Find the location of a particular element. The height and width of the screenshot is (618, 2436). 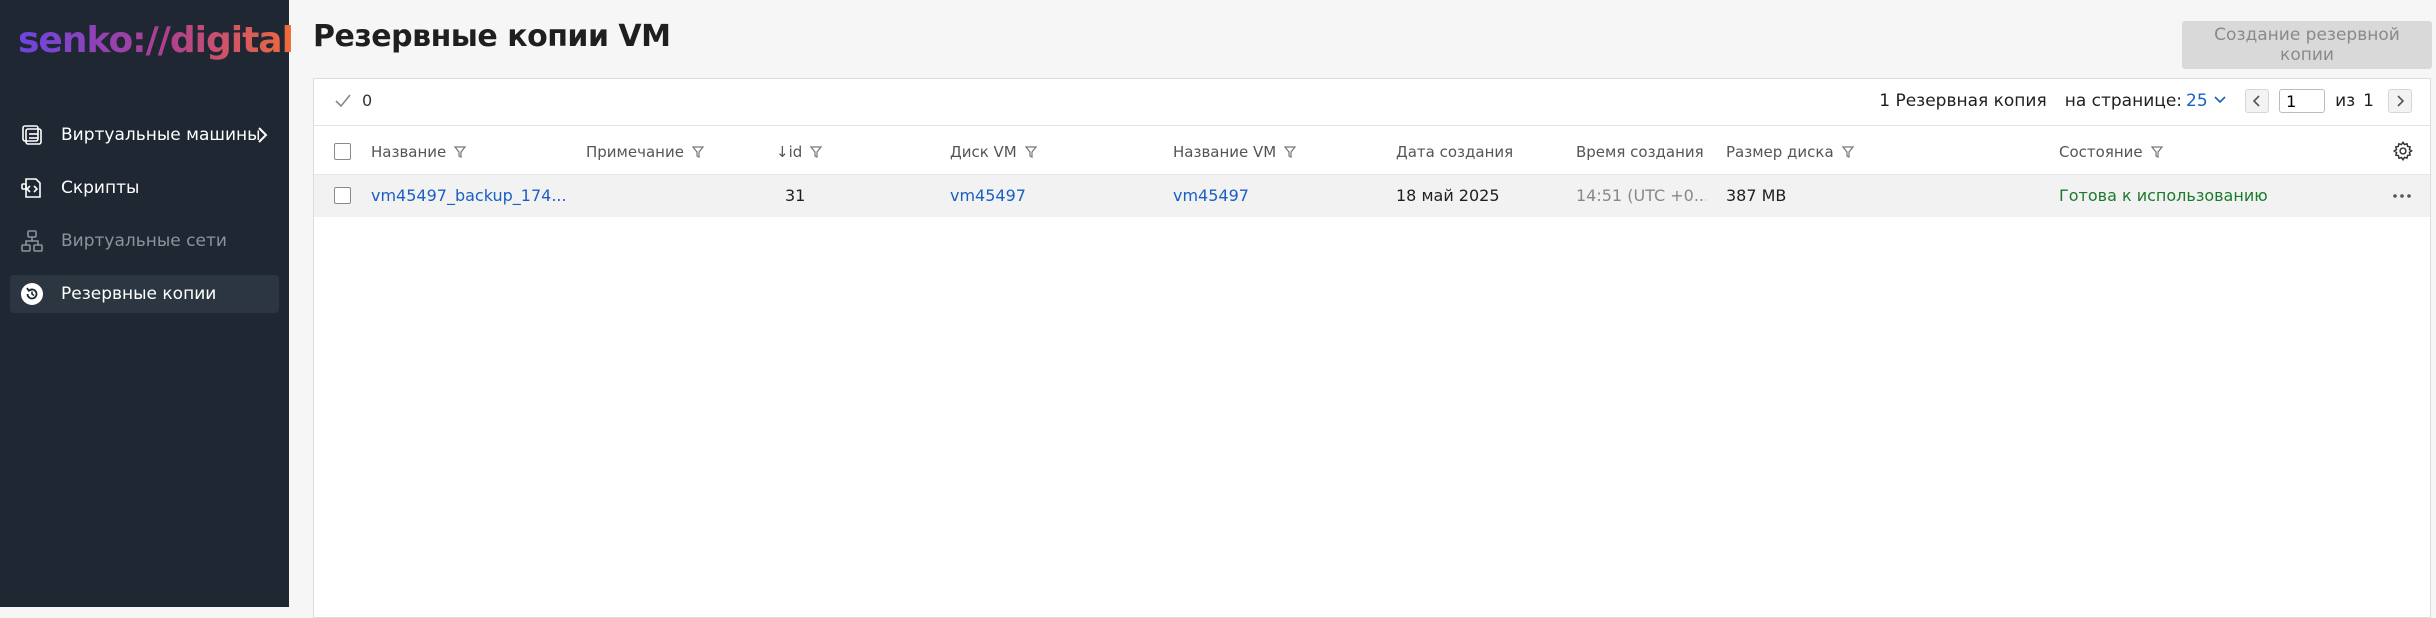

sidebar-item-label: Виртуальные машины is located at coordinates (161, 135).